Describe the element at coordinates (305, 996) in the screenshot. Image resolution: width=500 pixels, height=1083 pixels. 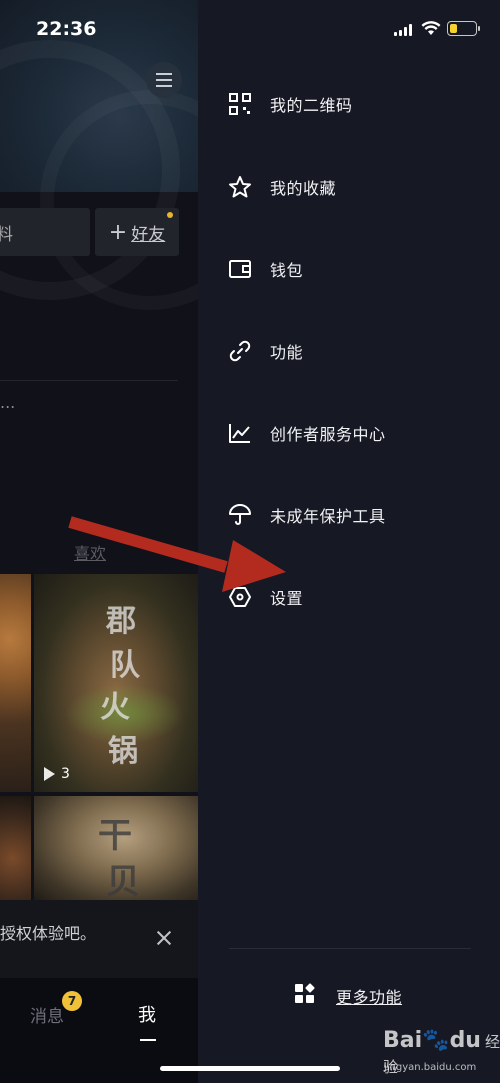
I see `grid-icon` at that location.